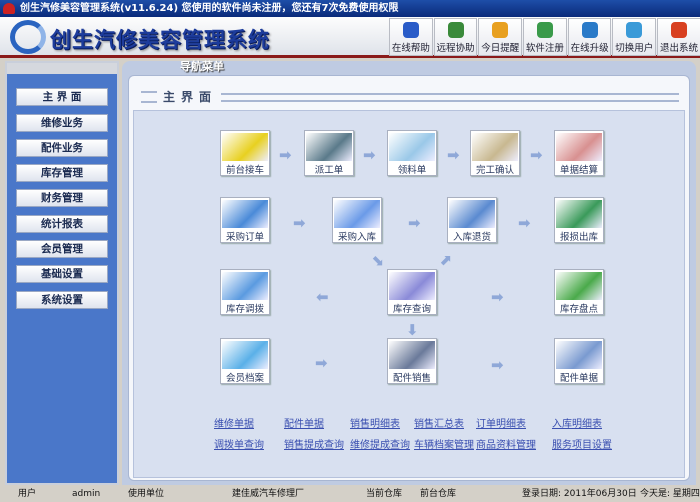 The image size is (700, 502). I want to click on toolbar-button-1: 远程协助, so click(455, 37).